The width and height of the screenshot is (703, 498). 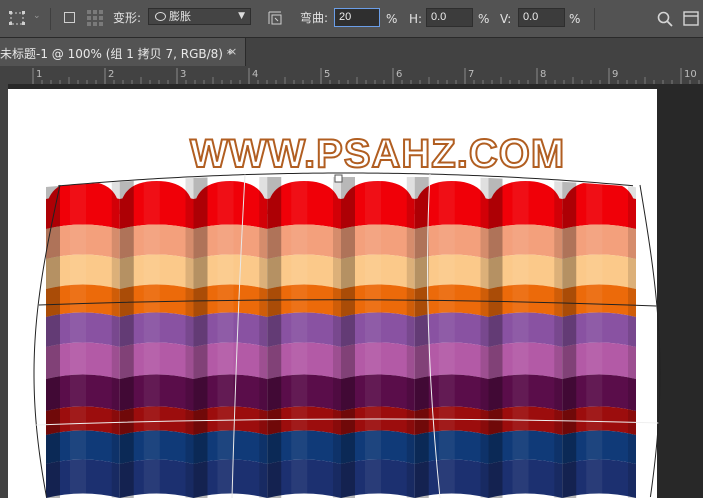 What do you see at coordinates (690, 74) in the screenshot?
I see `ruler-label: 10` at bounding box center [690, 74].